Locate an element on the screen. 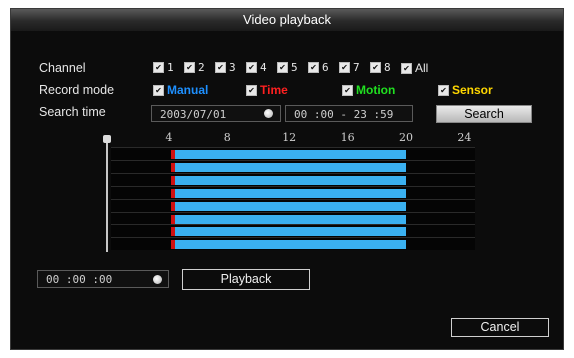 This screenshot has width=574, height=358. mode-motion-checkbox: ✔ Motion is located at coordinates (368, 90).